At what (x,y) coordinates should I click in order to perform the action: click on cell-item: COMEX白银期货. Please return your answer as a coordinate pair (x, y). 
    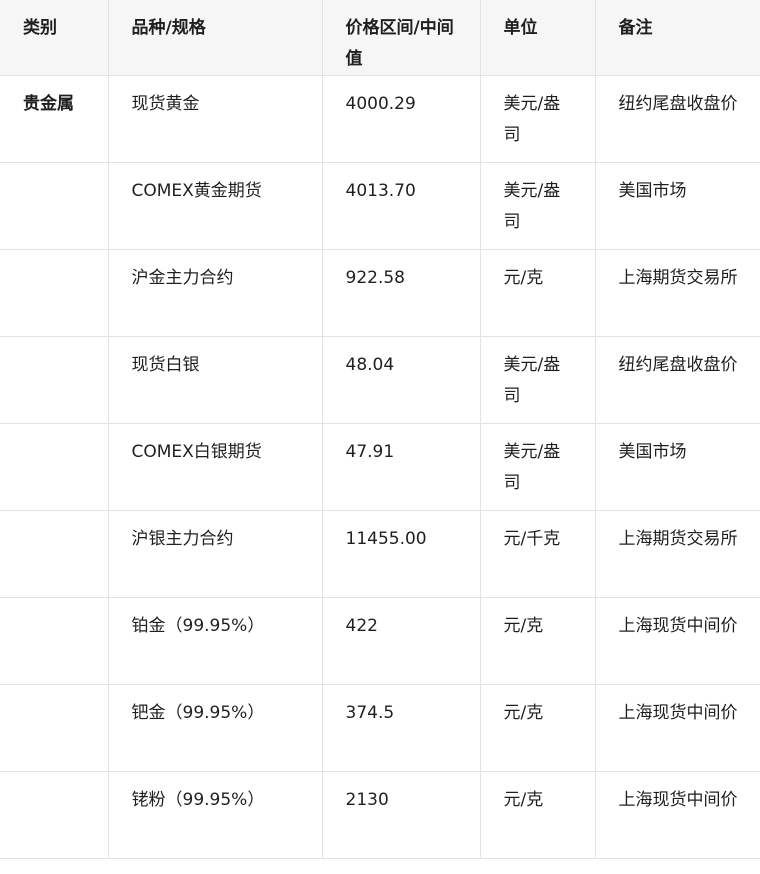
    Looking at the image, I should click on (215, 467).